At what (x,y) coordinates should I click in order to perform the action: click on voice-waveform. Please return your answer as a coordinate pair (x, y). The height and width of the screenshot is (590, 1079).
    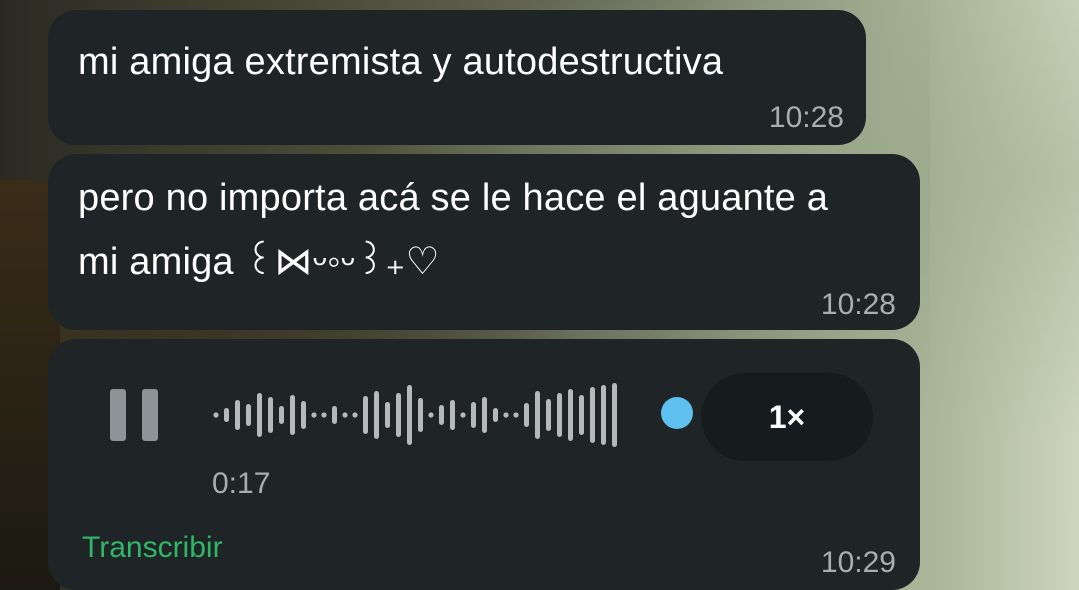
    Looking at the image, I should click on (440, 415).